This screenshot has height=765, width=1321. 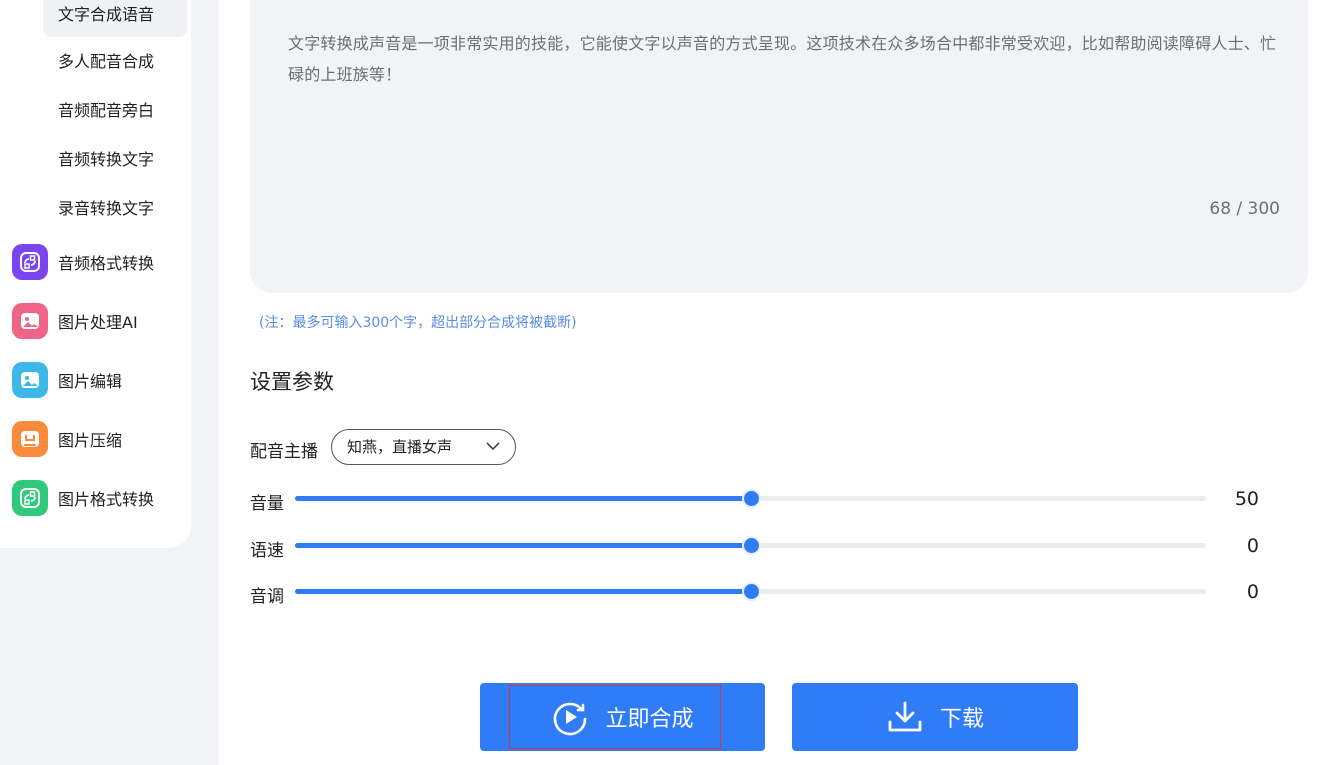 What do you see at coordinates (90, 381) in the screenshot?
I see `sidebar-item-label: 图片编辑` at bounding box center [90, 381].